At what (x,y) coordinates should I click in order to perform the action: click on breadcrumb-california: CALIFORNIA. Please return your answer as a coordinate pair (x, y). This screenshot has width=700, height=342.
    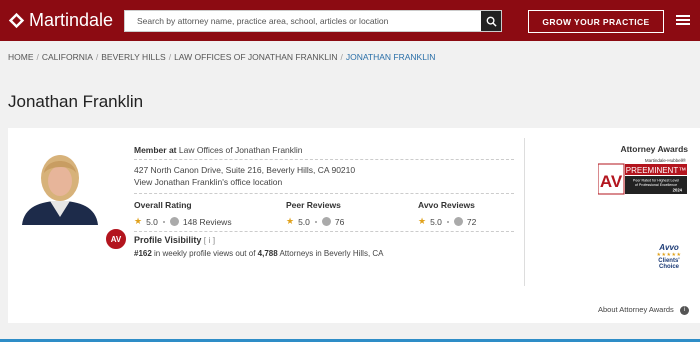
    Looking at the image, I should click on (67, 57).